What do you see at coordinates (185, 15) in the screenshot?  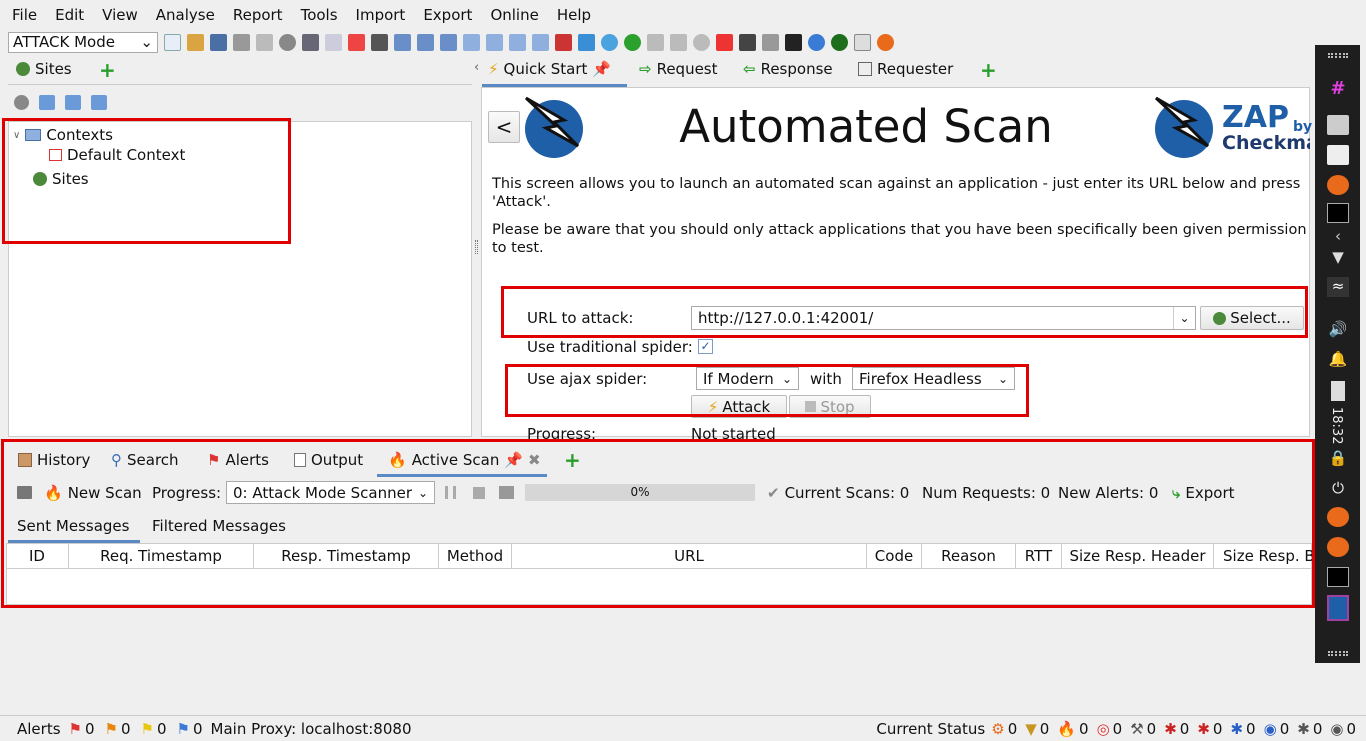 I see `menu-analyse: Analyse` at bounding box center [185, 15].